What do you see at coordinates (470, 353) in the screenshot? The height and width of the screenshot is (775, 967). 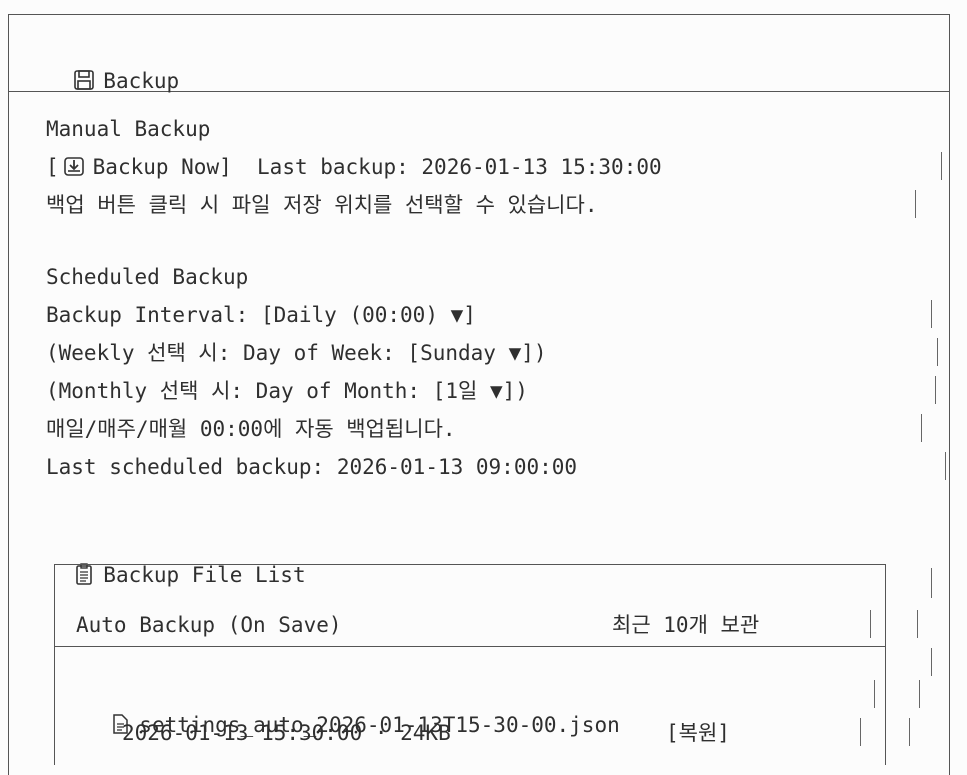 I see `day-of-week-select: Sunday ▼` at bounding box center [470, 353].